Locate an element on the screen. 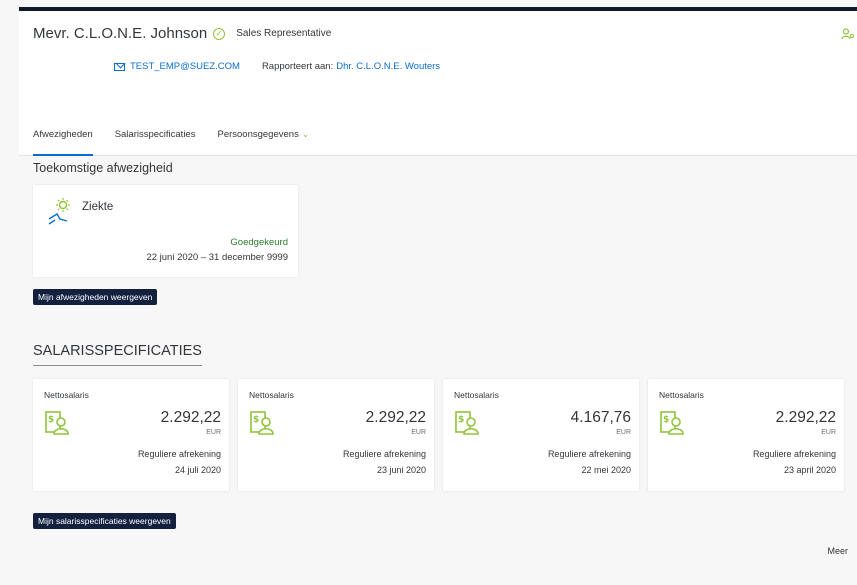  section-title-payslips: SALARISSPECIFICATIES is located at coordinates (117, 354).